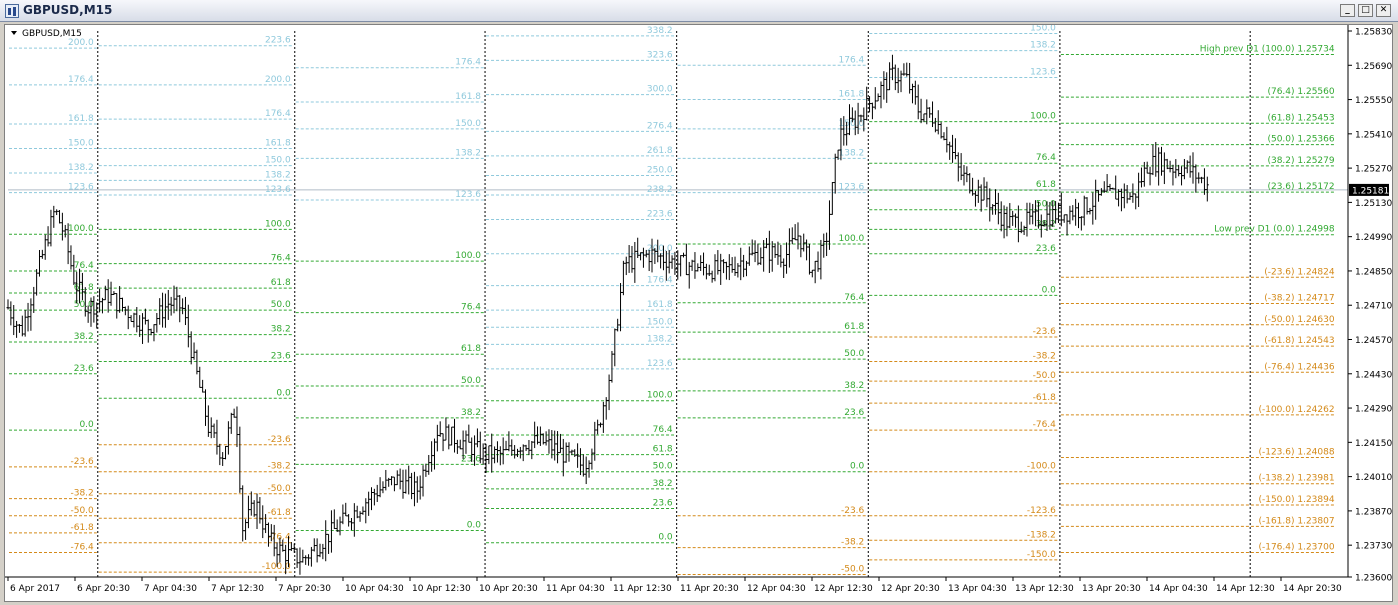 The height and width of the screenshot is (605, 1398). I want to click on fib-level-label: 238.2, so click(660, 190).